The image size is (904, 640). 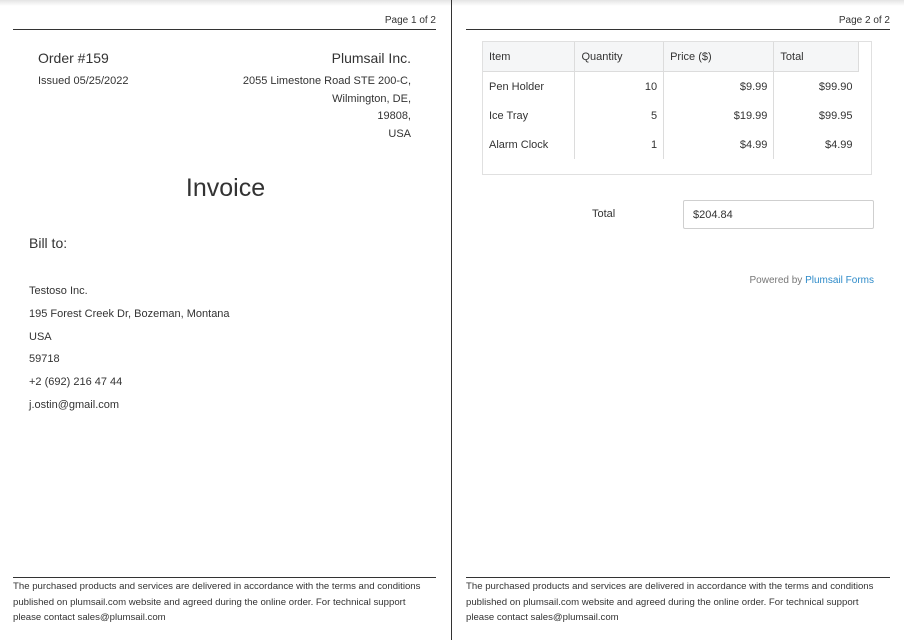 I want to click on cell-price: $9.99, so click(x=719, y=86).